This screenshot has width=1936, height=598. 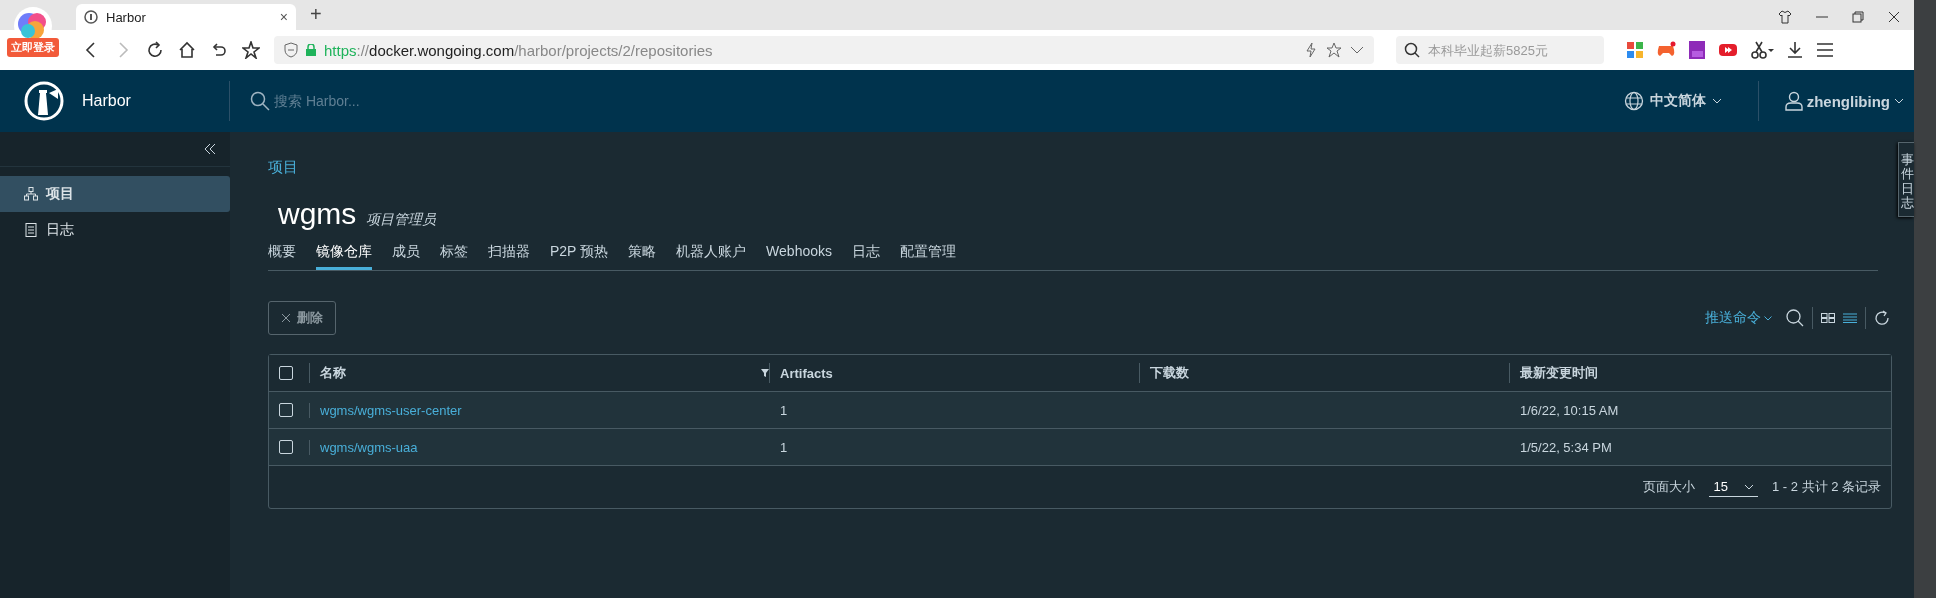 I want to click on project-tab: 概要, so click(x=282, y=253).